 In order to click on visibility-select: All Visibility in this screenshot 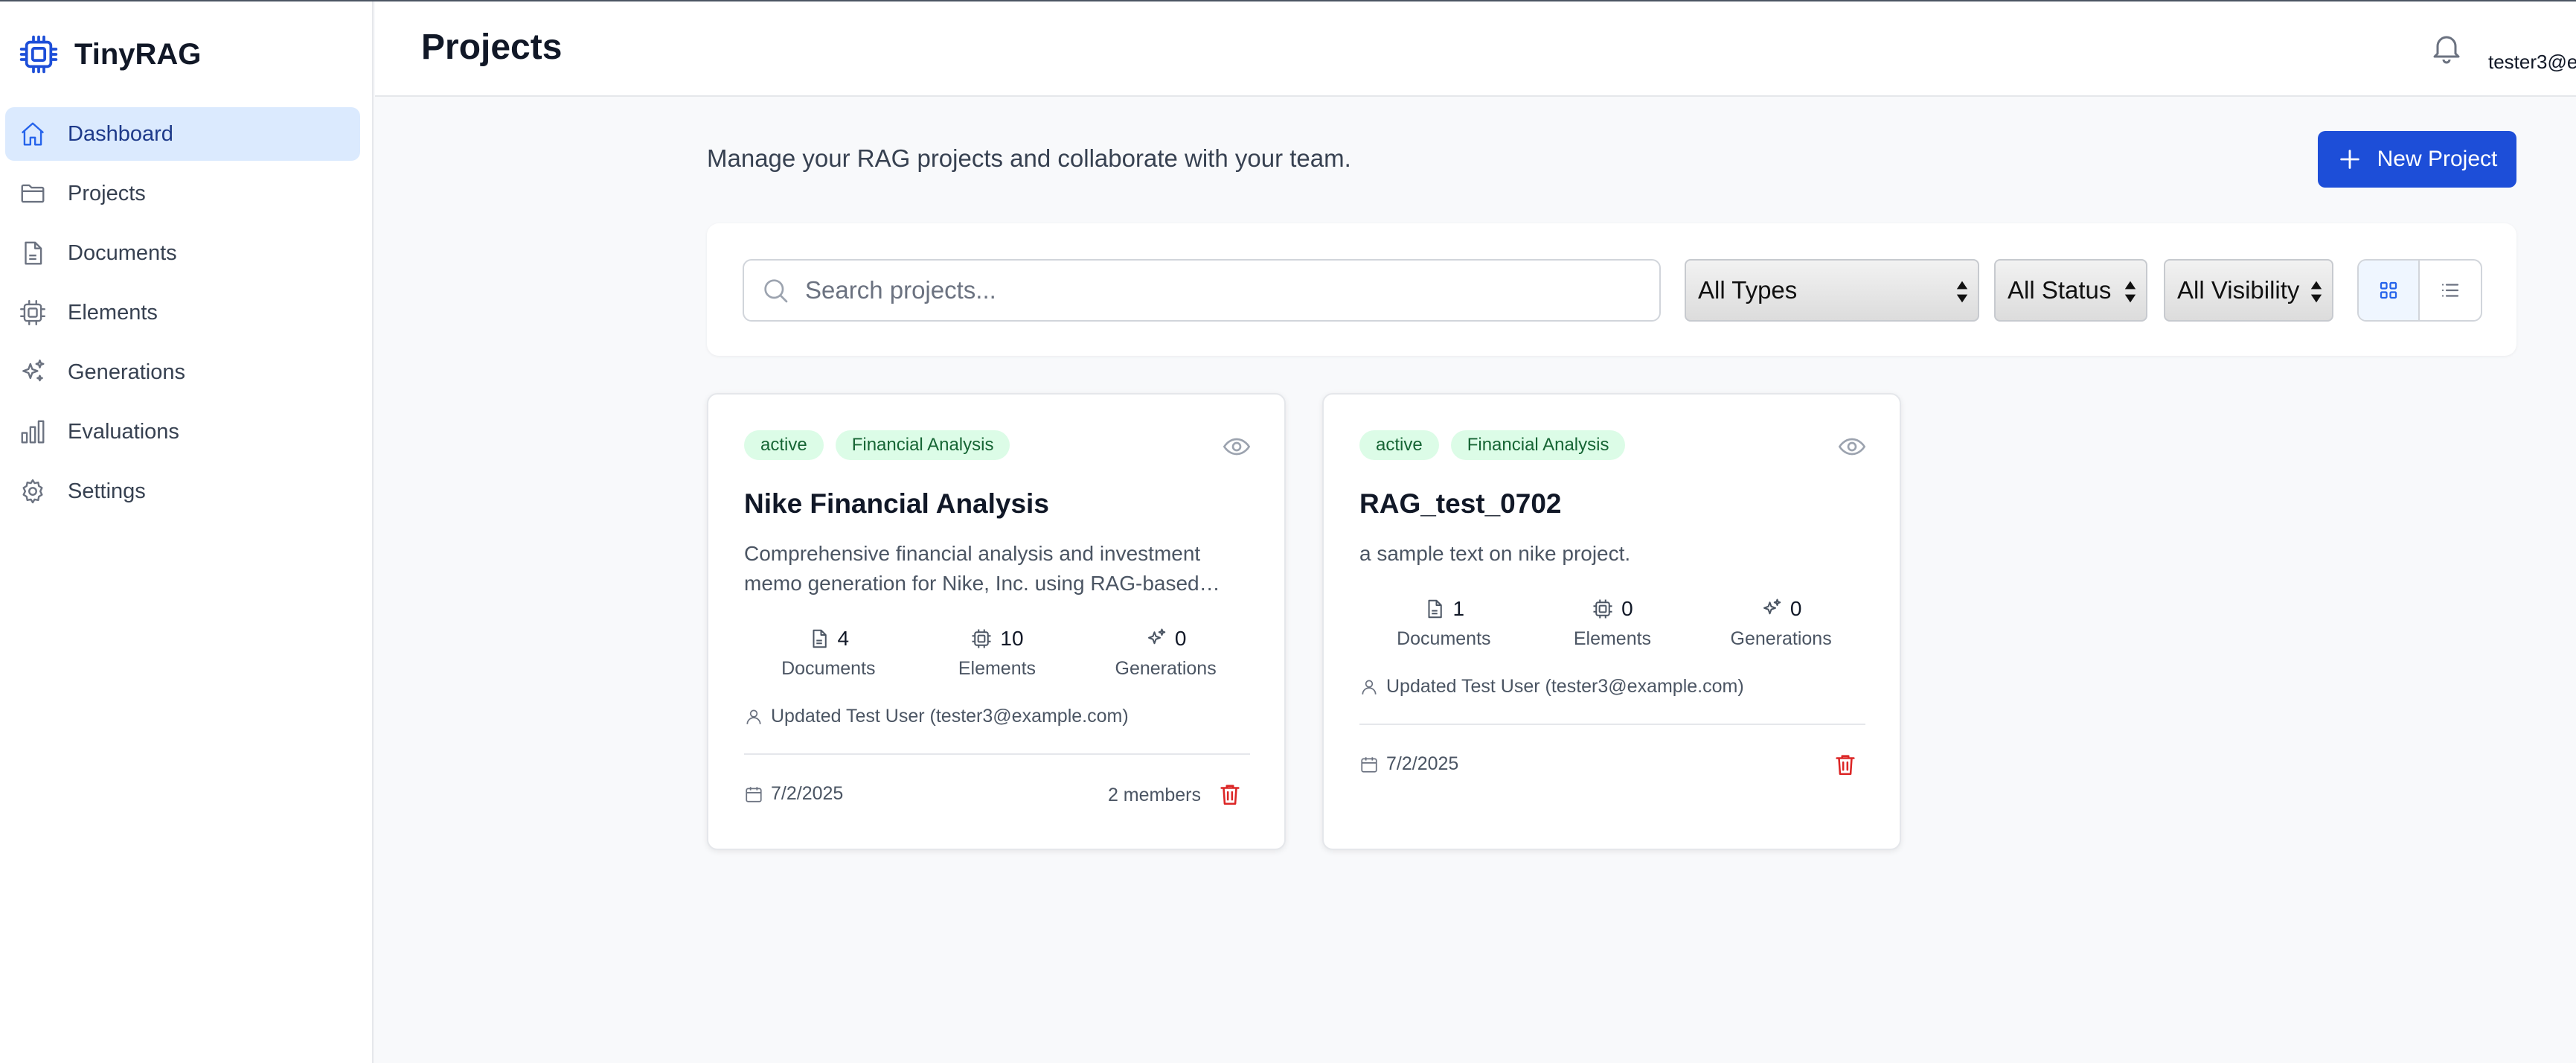, I will do `click(2248, 290)`.